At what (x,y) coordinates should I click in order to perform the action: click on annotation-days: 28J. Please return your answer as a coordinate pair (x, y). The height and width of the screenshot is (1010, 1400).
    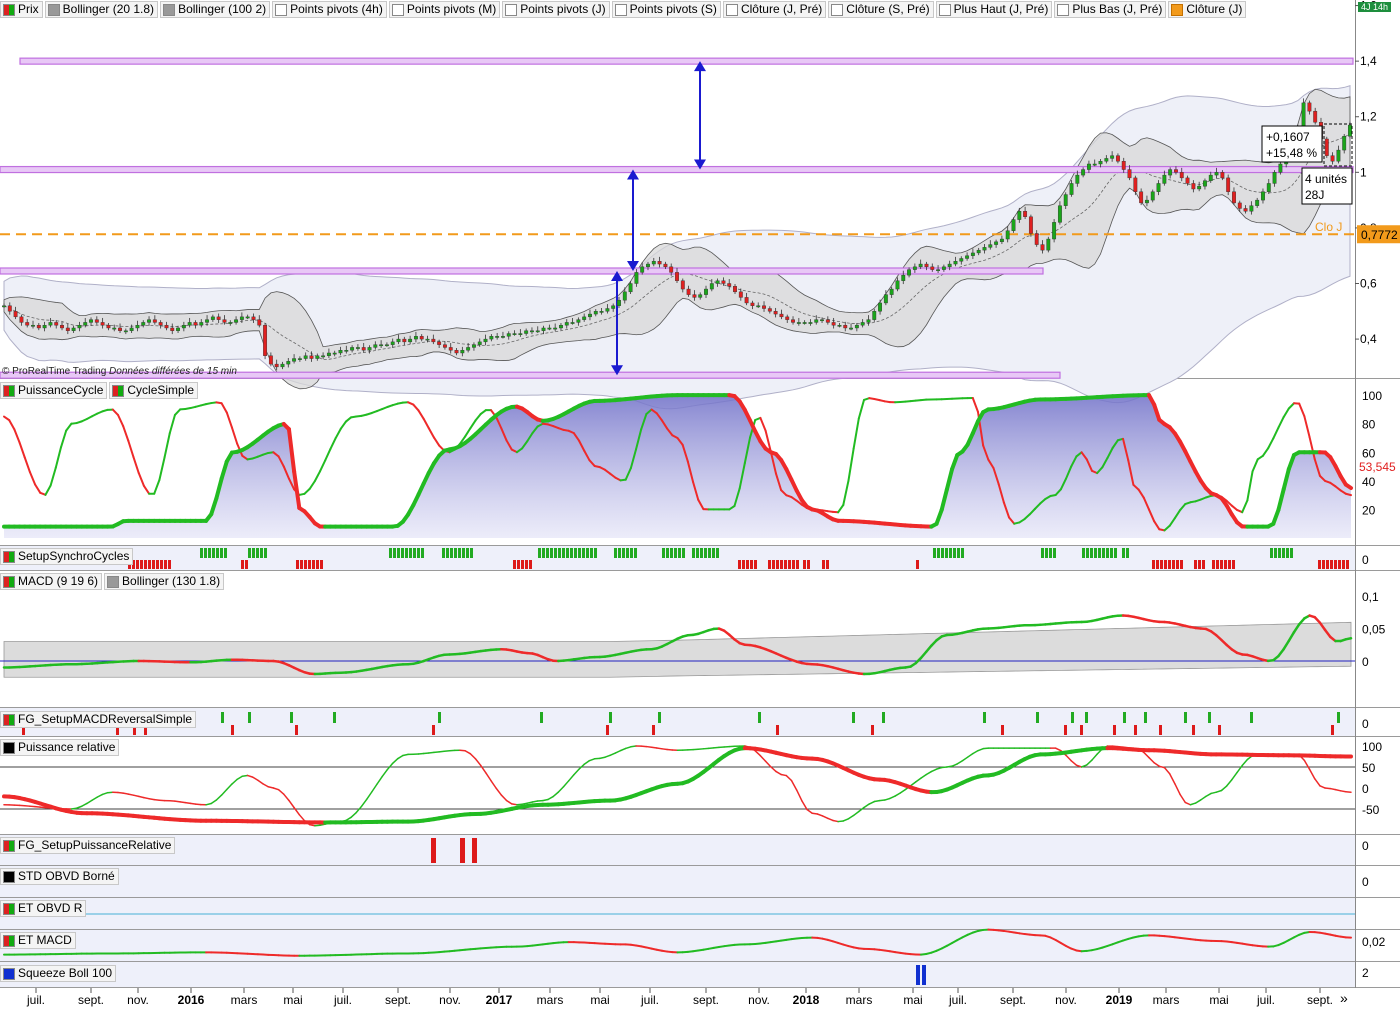
    Looking at the image, I should click on (1314, 195).